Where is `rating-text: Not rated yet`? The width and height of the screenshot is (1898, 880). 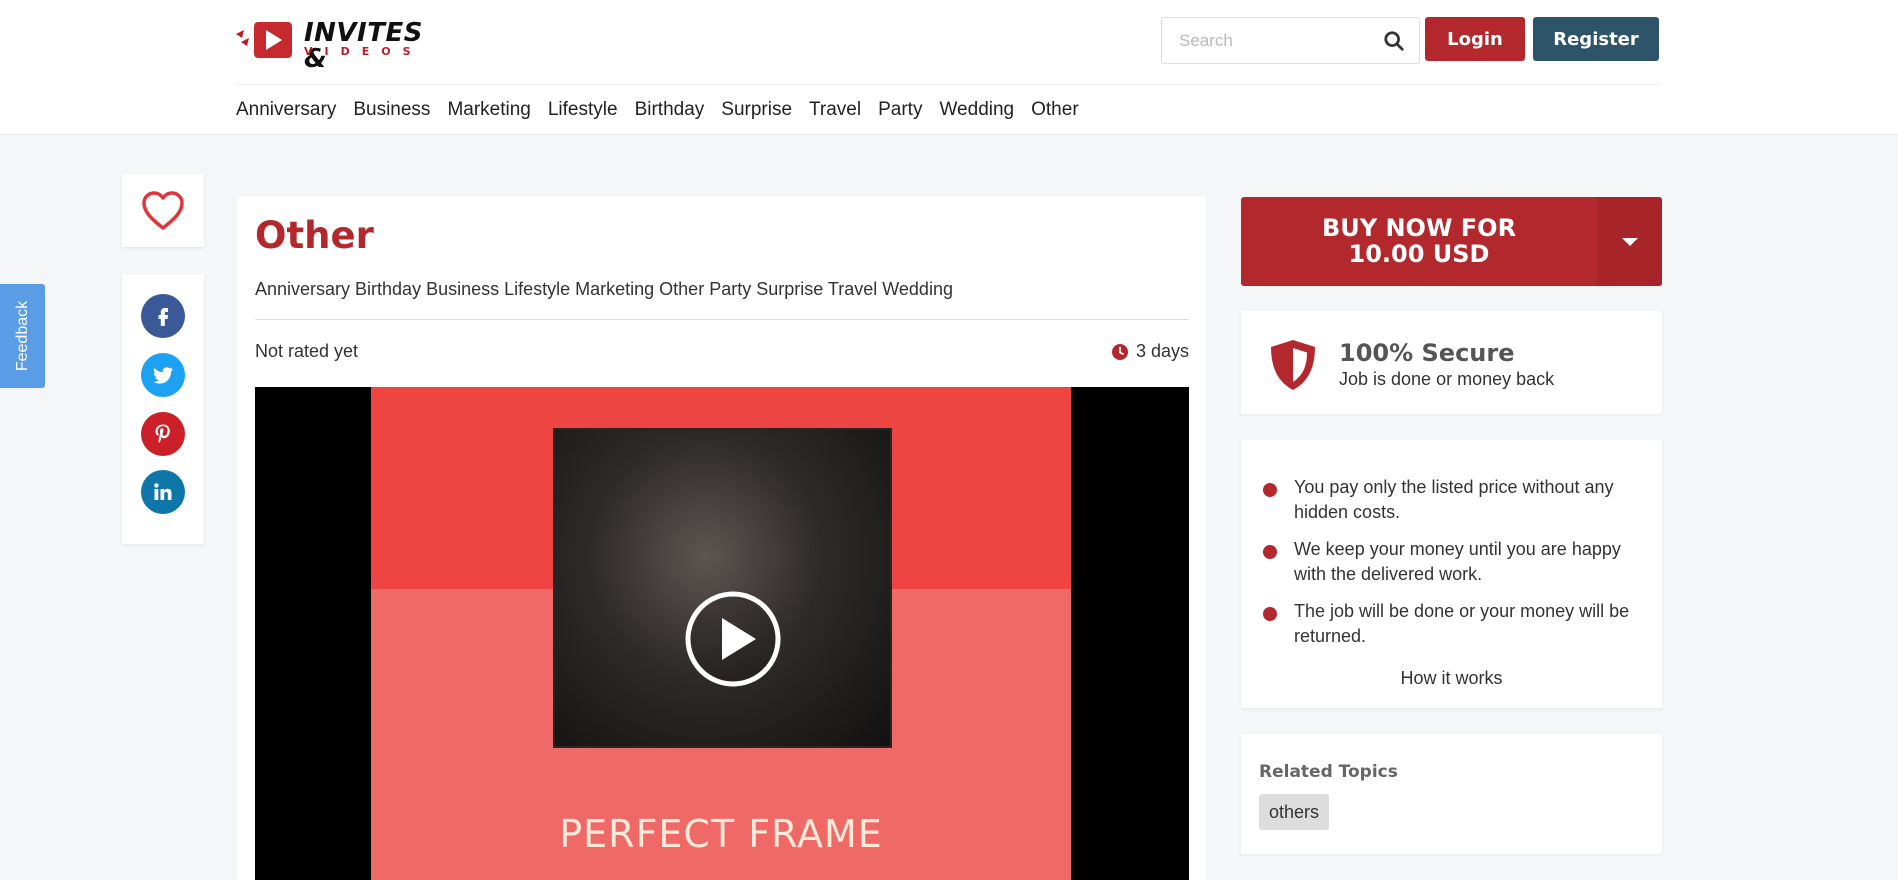 rating-text: Not rated yet is located at coordinates (307, 351).